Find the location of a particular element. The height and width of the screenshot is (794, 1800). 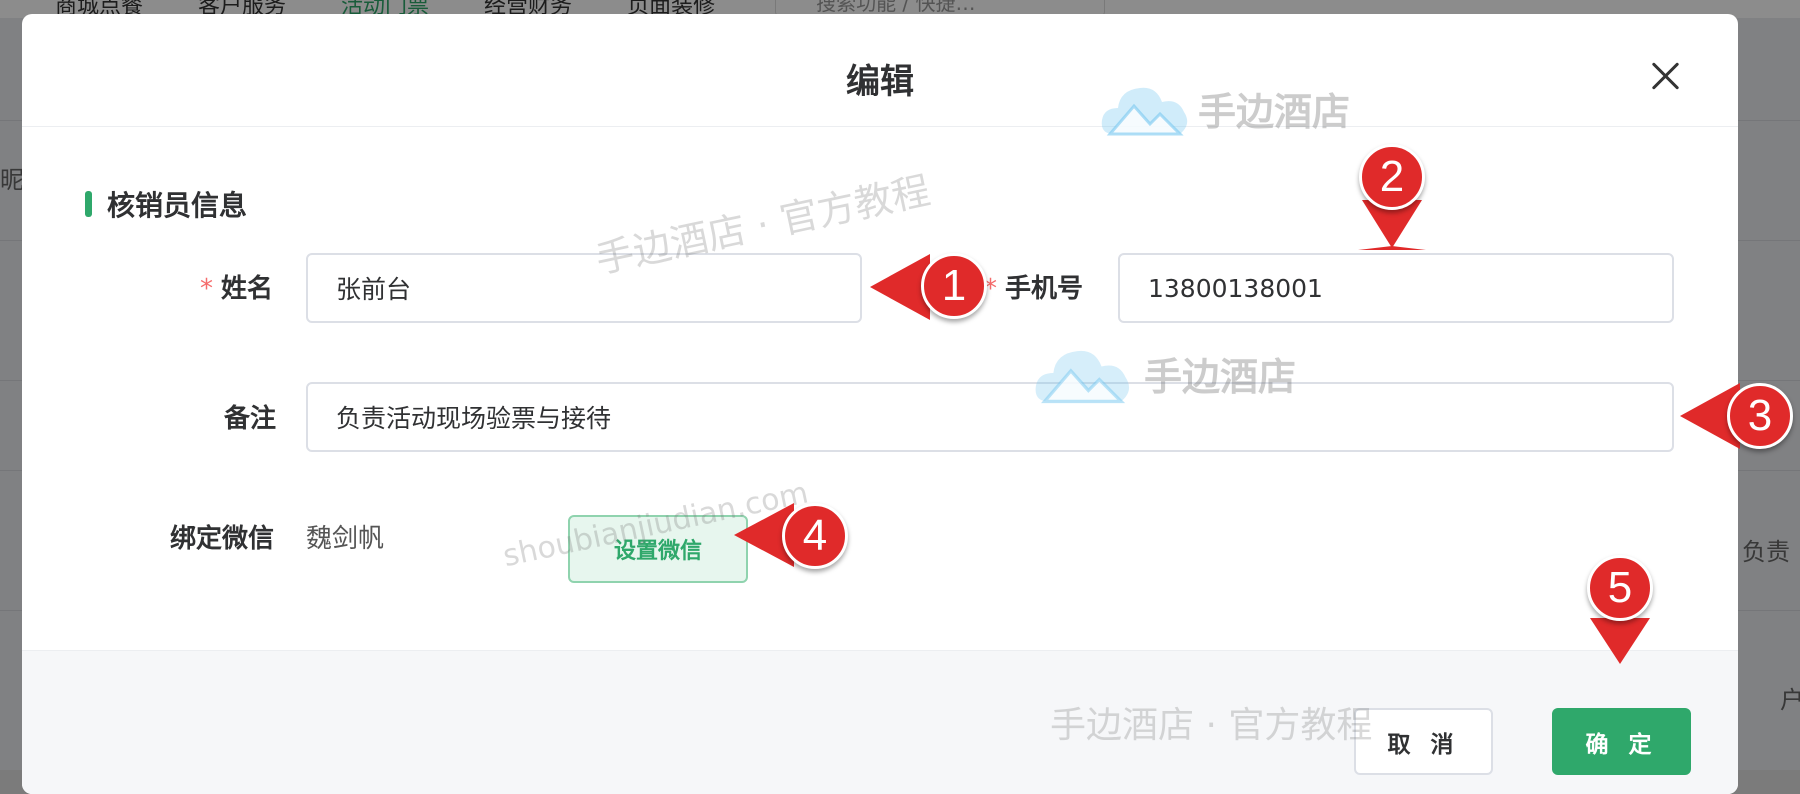

callout-marker-4: 4 is located at coordinates (815, 536).